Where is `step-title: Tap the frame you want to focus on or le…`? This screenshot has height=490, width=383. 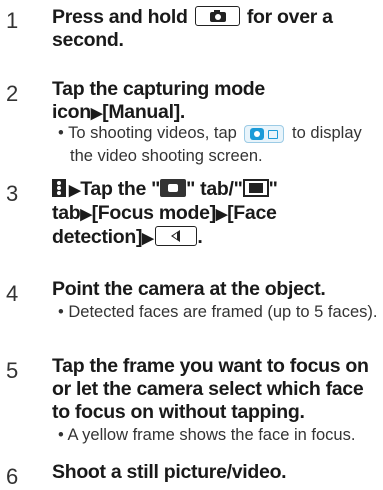
step-title: Tap the frame you want to focus on or le… is located at coordinates (210, 389).